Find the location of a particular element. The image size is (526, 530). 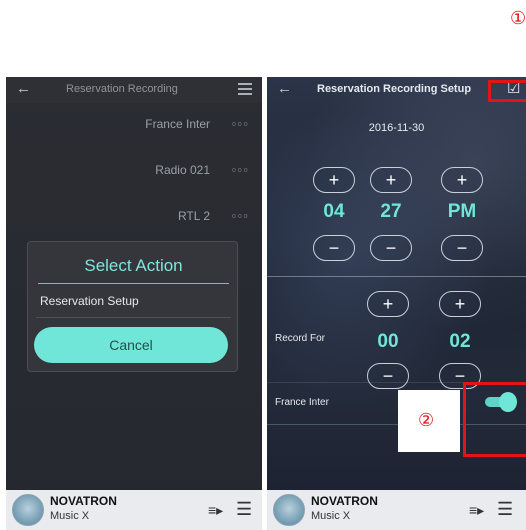

dialog-title: Select Action is located at coordinates (133, 265).